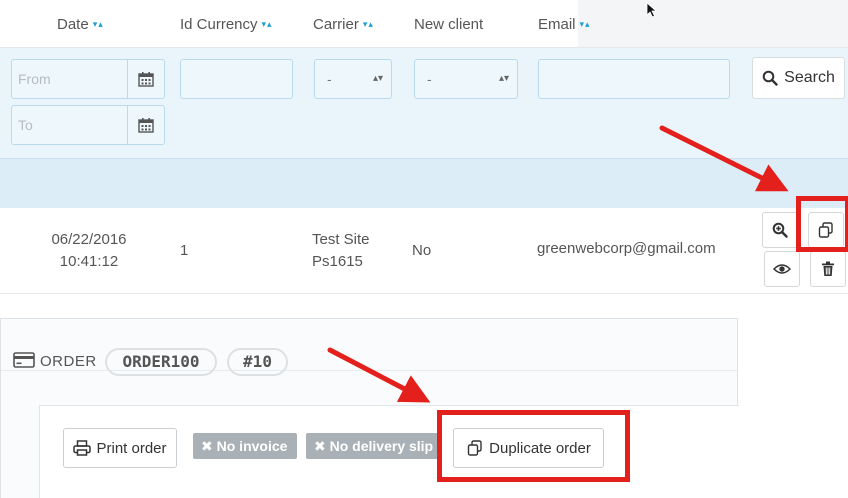  I want to click on row-carrier: Test Site Ps1615, so click(341, 250).